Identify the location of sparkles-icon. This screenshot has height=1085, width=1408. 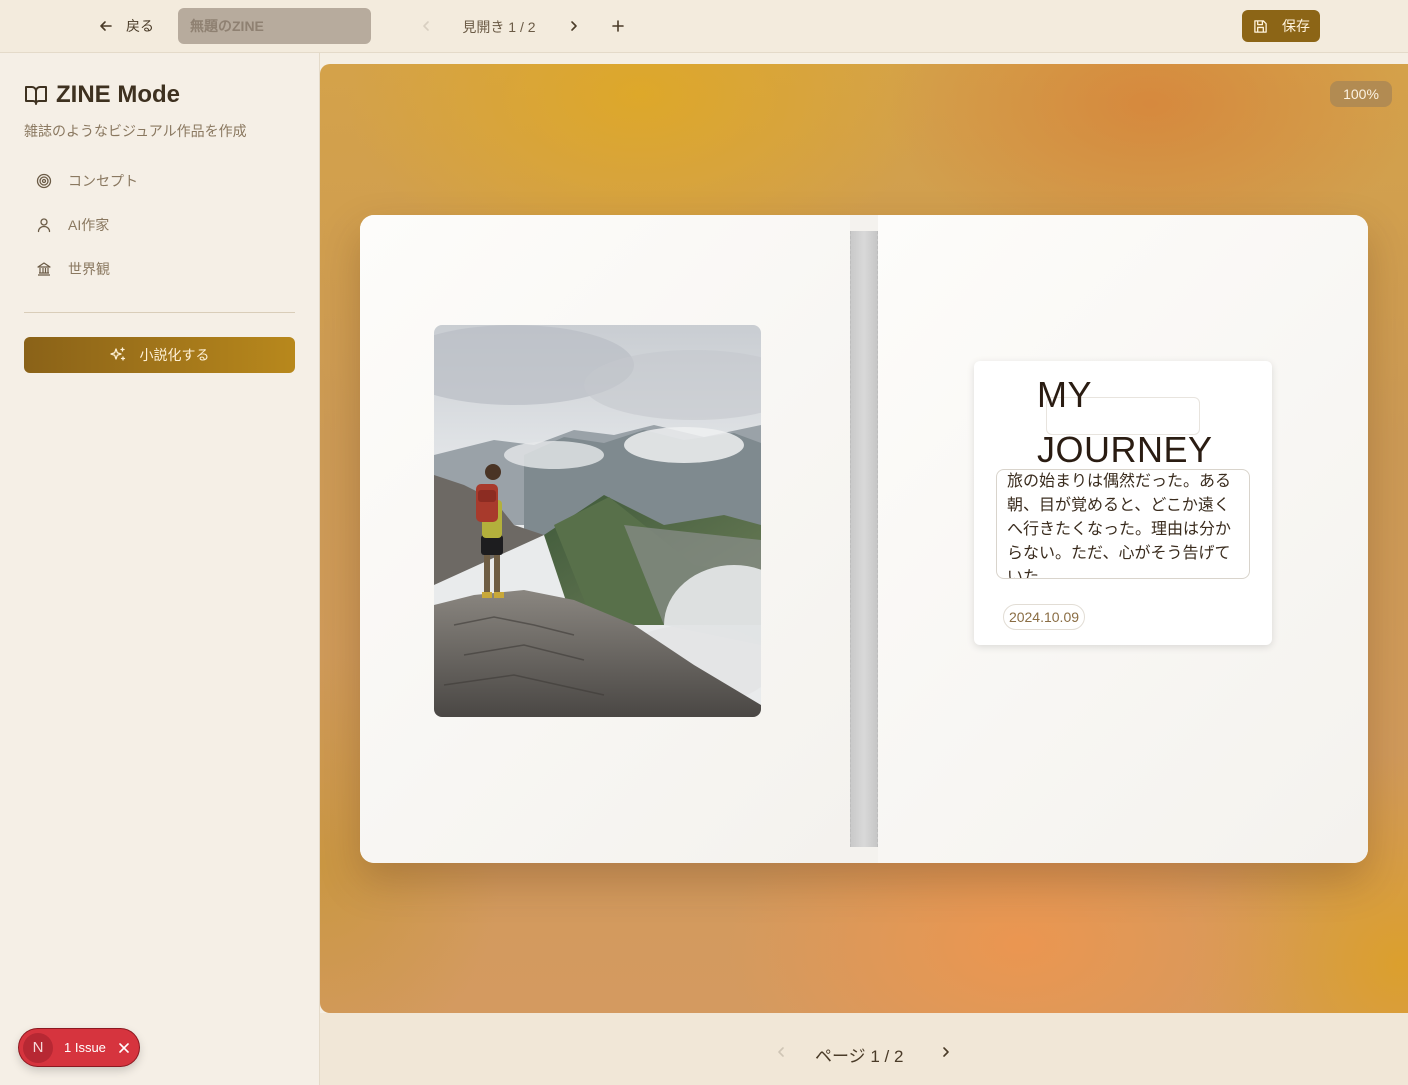
(117, 355).